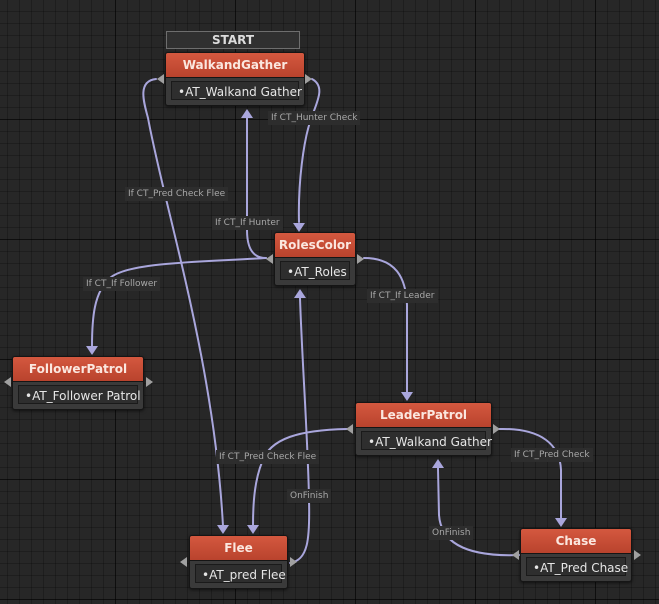  What do you see at coordinates (423, 415) in the screenshot?
I see `node-title: LeaderPatrol` at bounding box center [423, 415].